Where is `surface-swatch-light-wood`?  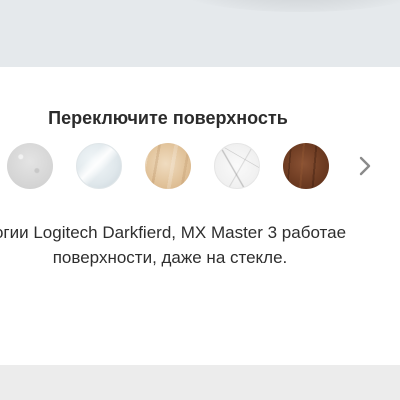
surface-swatch-light-wood is located at coordinates (168, 166).